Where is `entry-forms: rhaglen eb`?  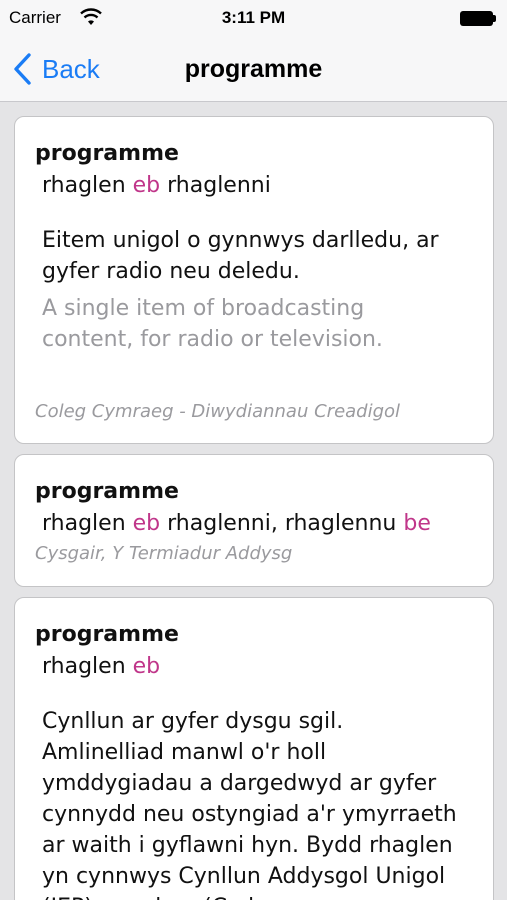
entry-forms: rhaglen eb is located at coordinates (101, 666).